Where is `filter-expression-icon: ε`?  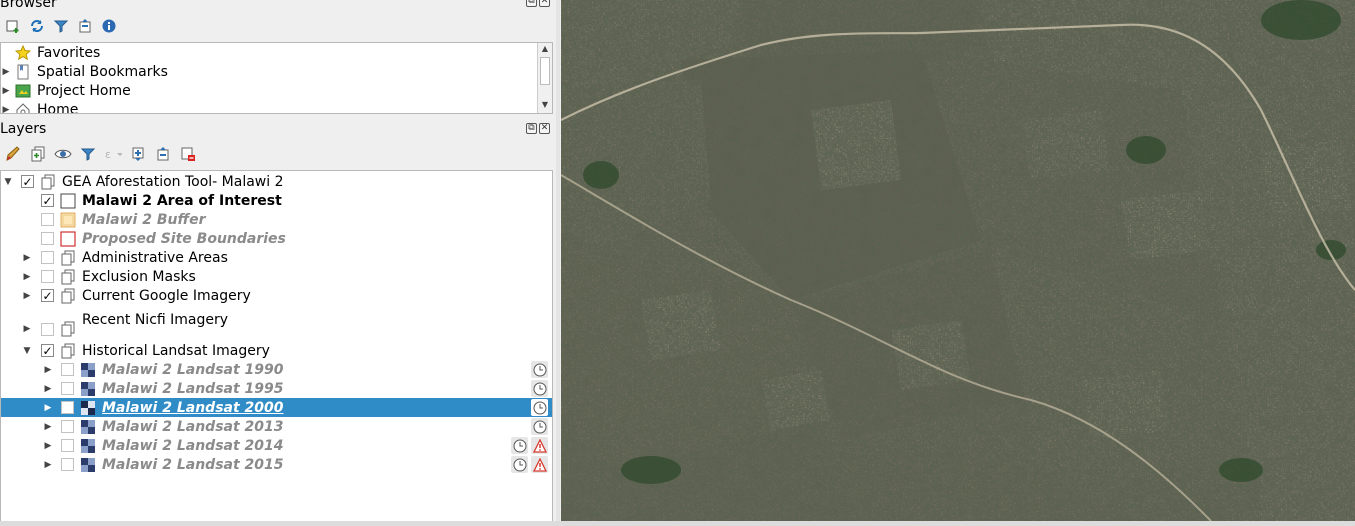 filter-expression-icon: ε is located at coordinates (113, 154).